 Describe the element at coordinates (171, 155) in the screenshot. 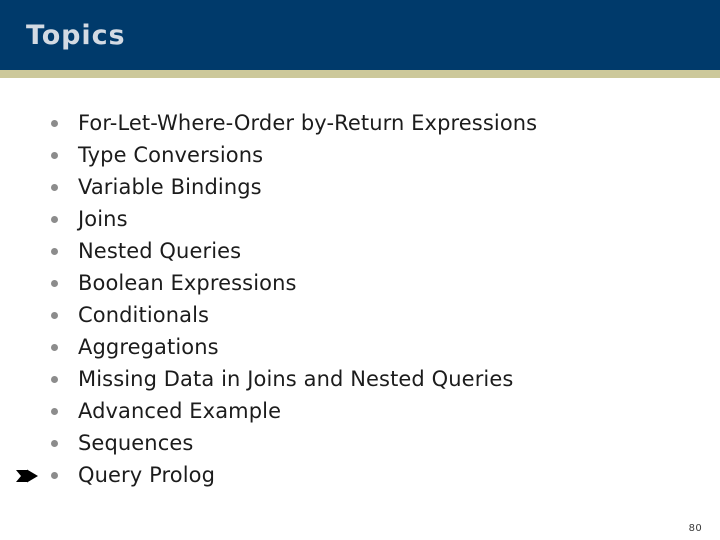

I see `list-item-label: Type Conversions` at that location.